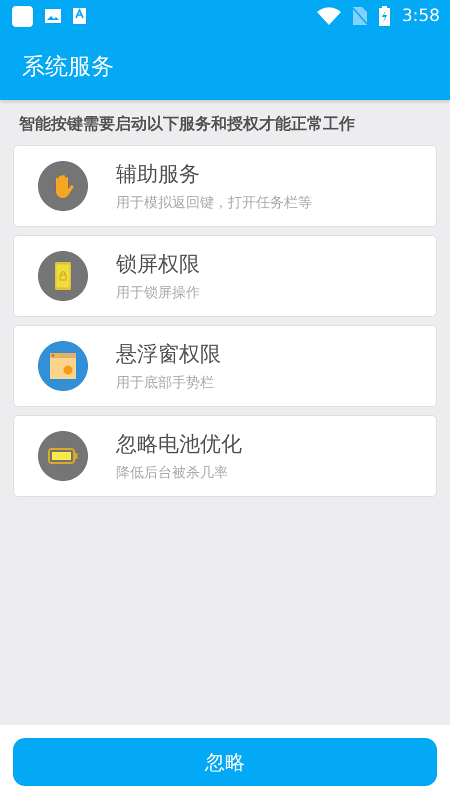 The image size is (450, 800). Describe the element at coordinates (359, 16) in the screenshot. I see `no-sim-icon` at that location.